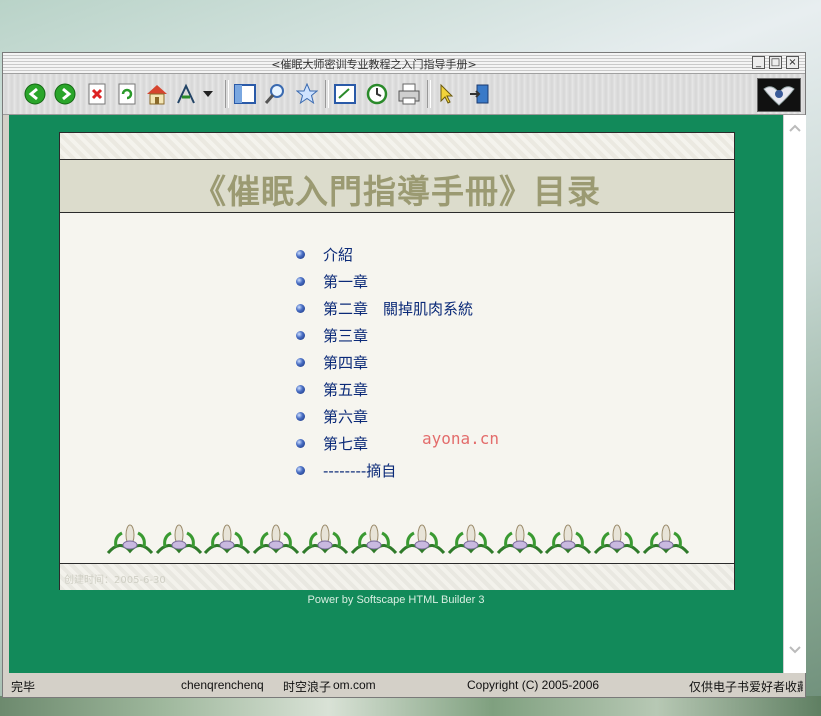 This screenshot has height=716, width=821. What do you see at coordinates (447, 94) in the screenshot?
I see `pointer-icon` at bounding box center [447, 94].